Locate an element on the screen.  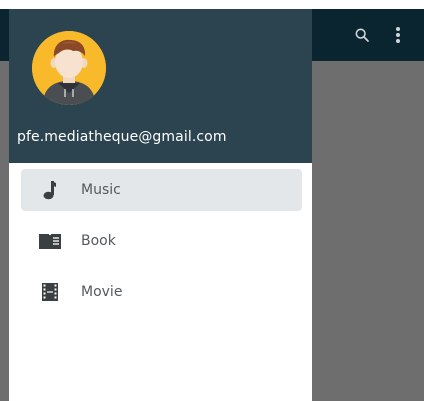
app-bar-actions is located at coordinates (382, 35).